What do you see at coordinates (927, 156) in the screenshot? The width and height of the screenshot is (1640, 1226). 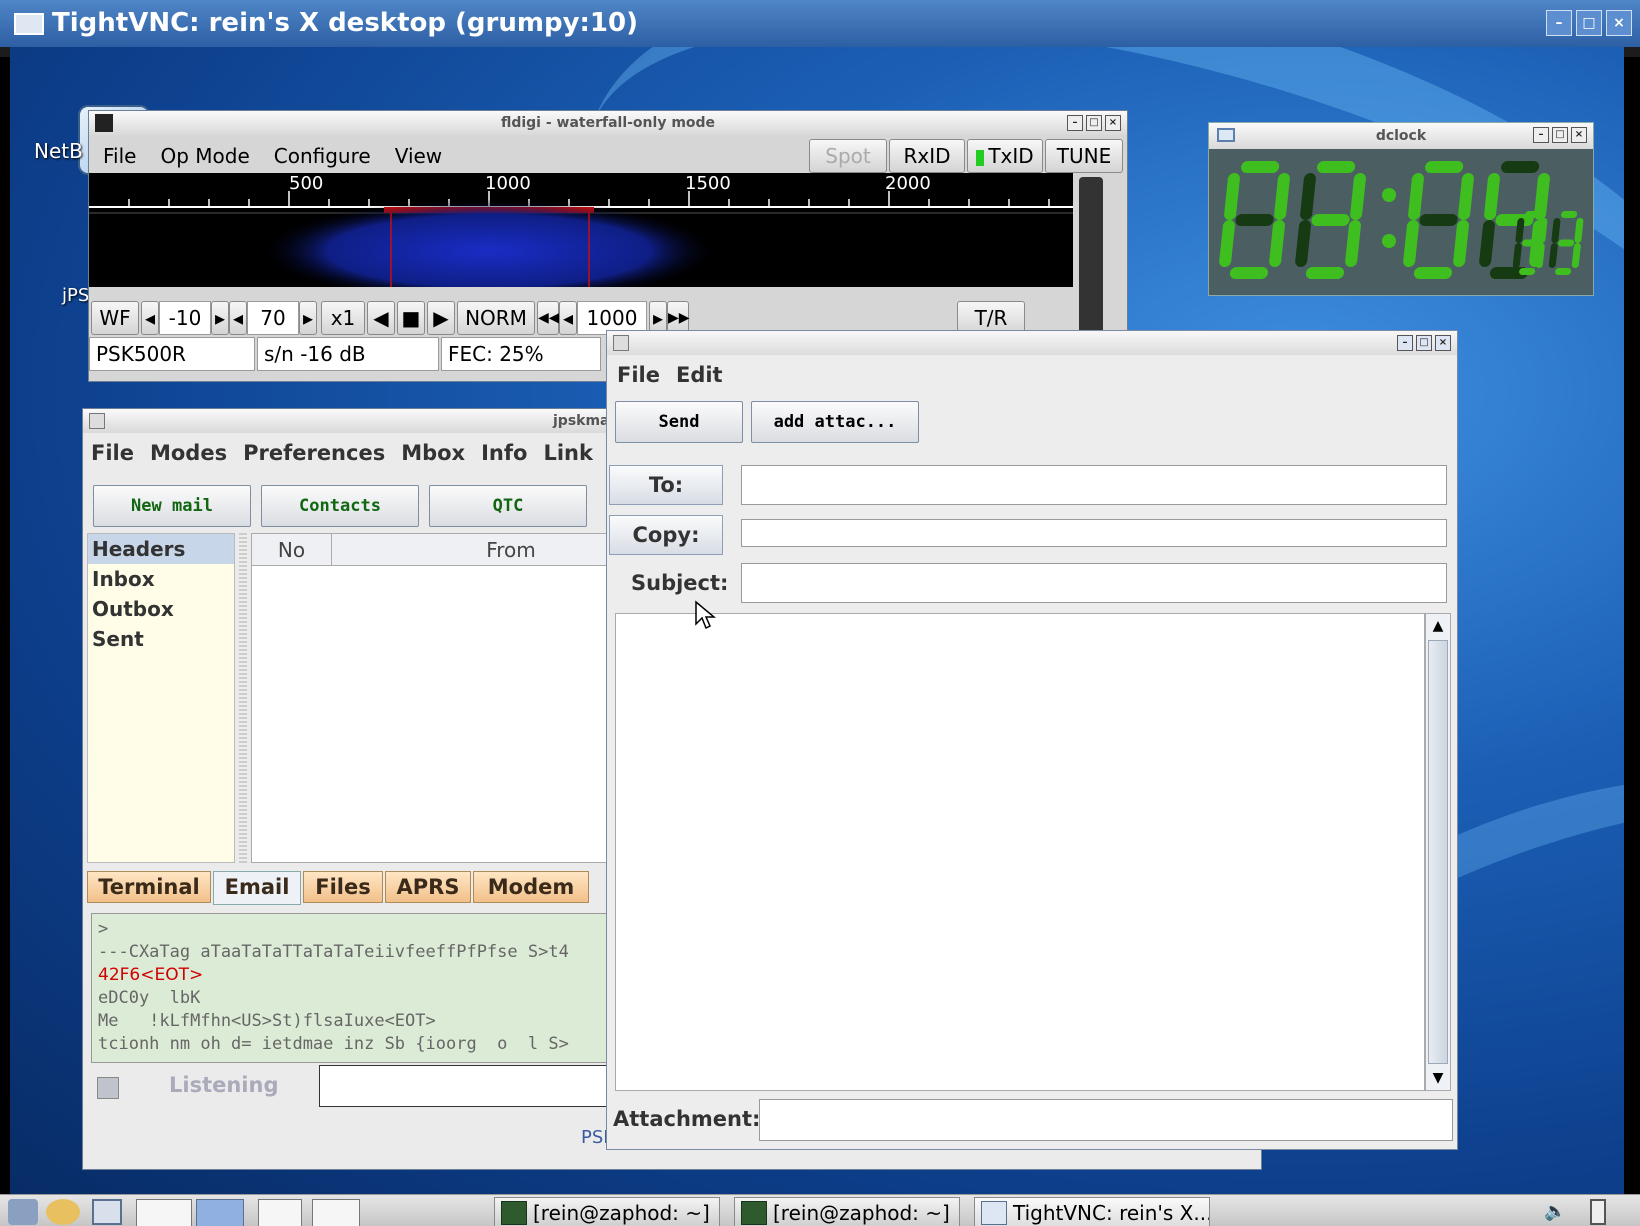 I see `rxid-toggle: RxID` at bounding box center [927, 156].